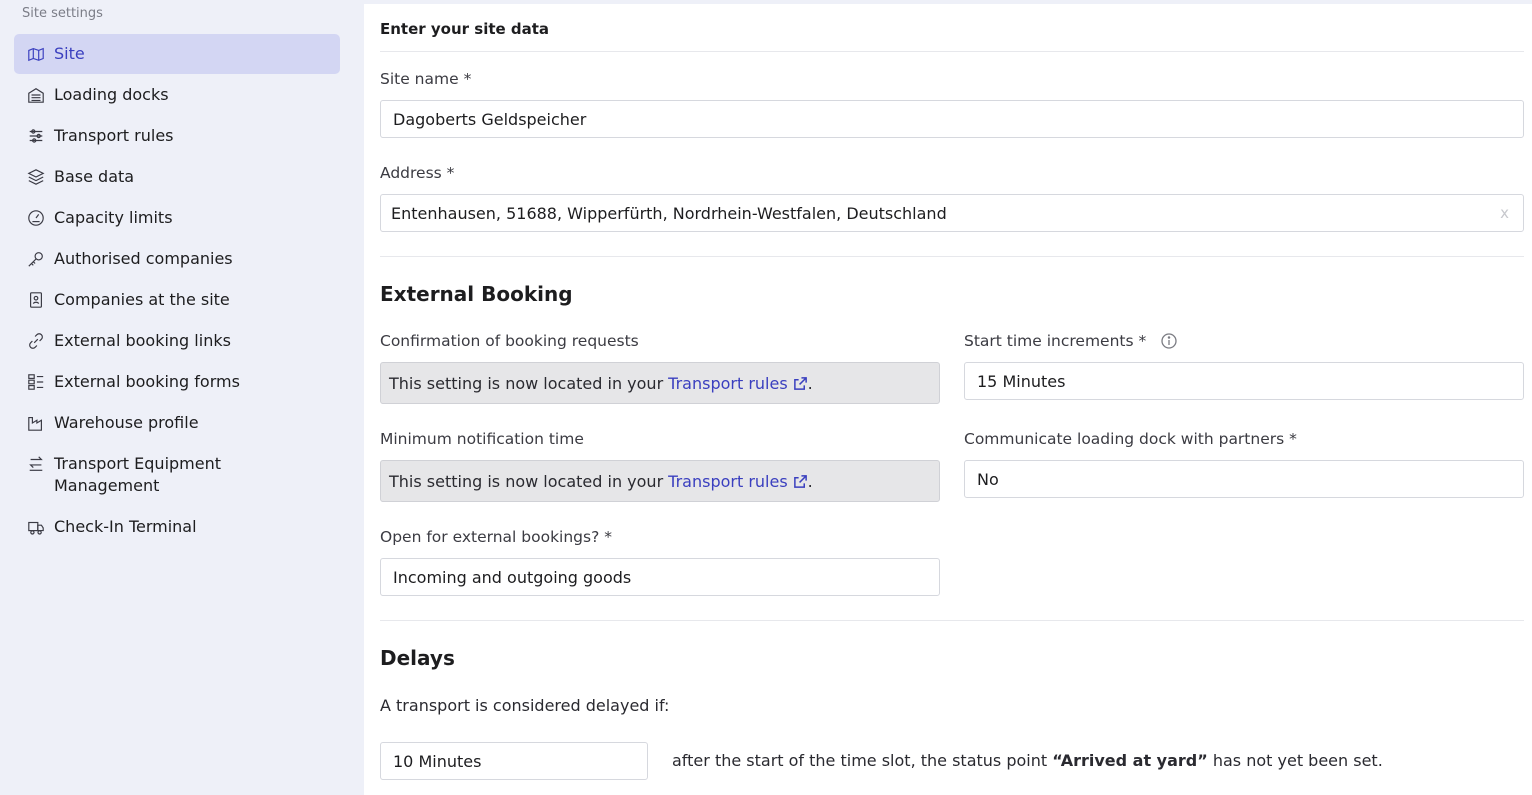  I want to click on warehouse-icon, so click(36, 95).